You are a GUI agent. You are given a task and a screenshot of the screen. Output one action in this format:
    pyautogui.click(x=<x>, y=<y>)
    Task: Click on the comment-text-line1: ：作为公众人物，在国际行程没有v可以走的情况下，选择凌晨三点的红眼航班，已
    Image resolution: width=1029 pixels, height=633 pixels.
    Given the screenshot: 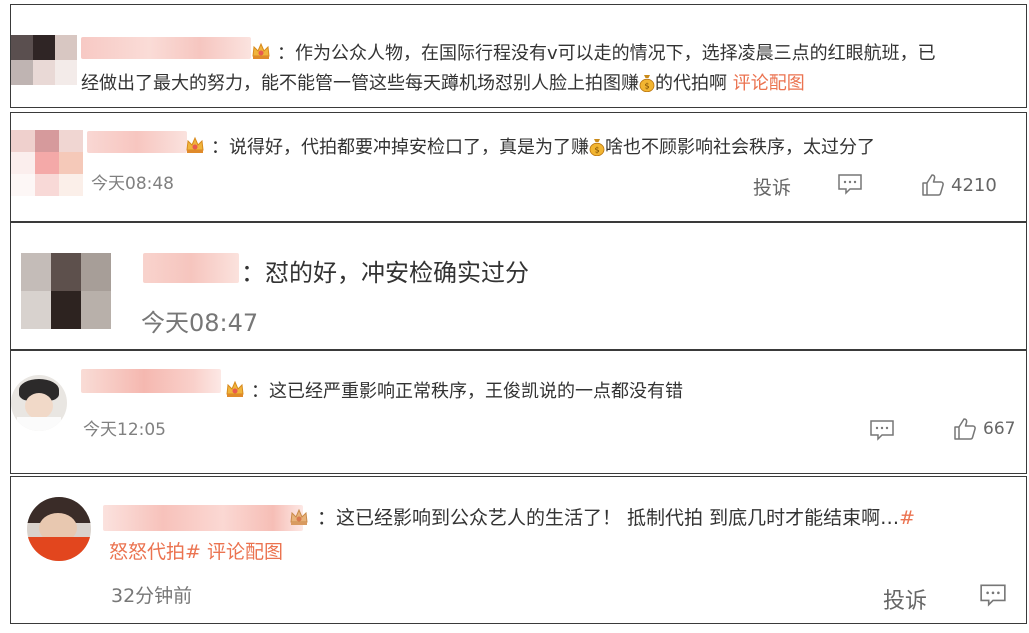 What is the action you would take?
    pyautogui.click(x=606, y=53)
    